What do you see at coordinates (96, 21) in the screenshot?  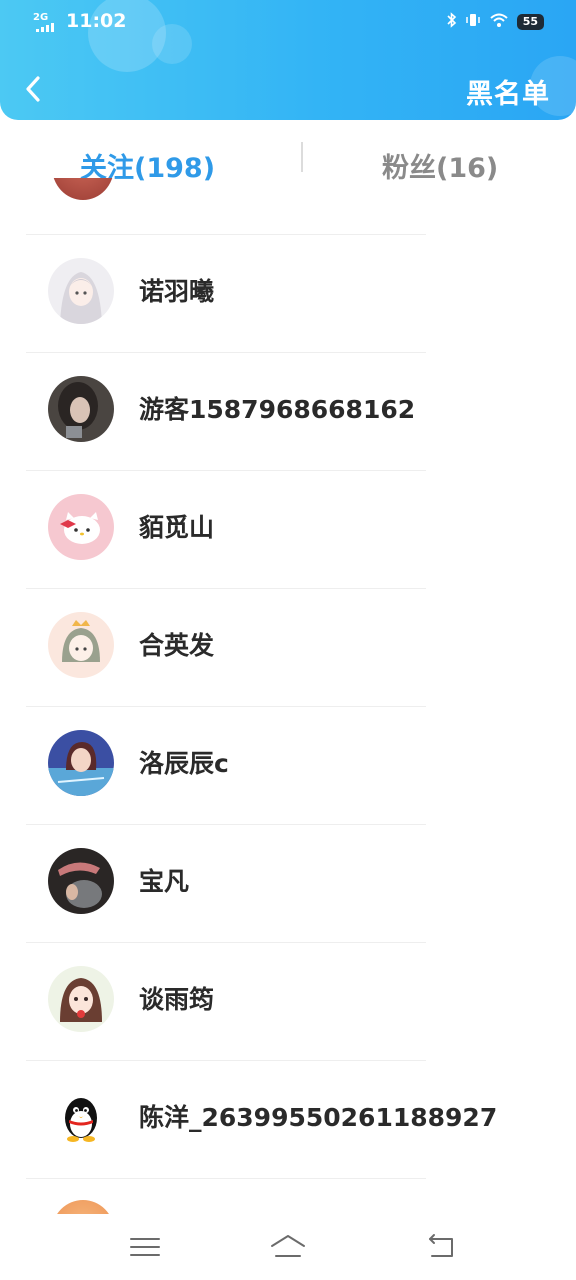 I see `status-time: 11:02` at bounding box center [96, 21].